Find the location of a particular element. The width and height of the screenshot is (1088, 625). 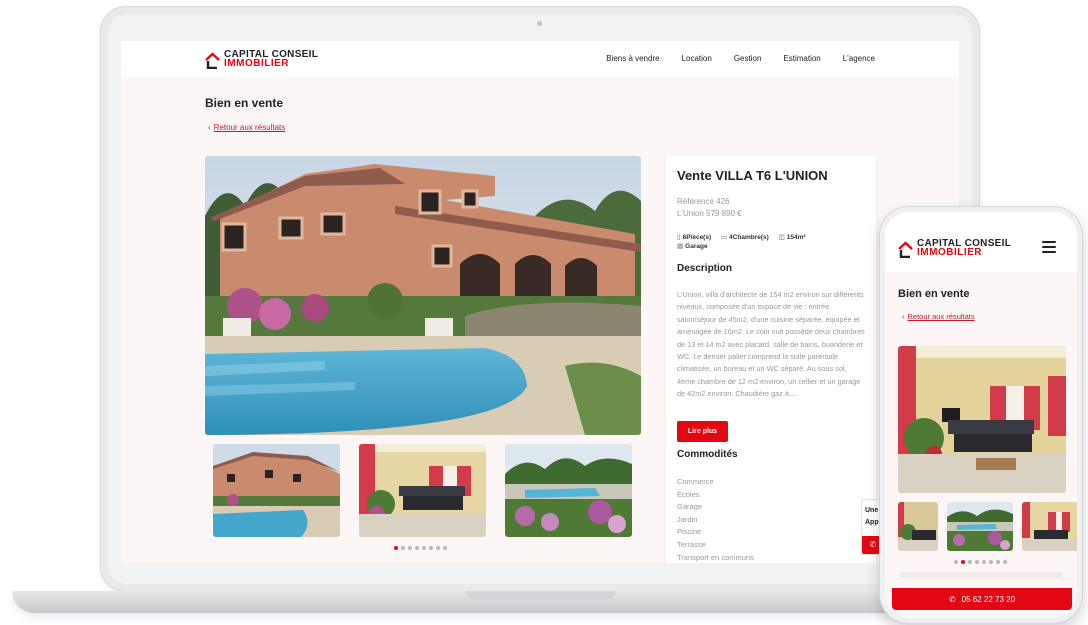

thumbnail-living-room is located at coordinates (422, 490).